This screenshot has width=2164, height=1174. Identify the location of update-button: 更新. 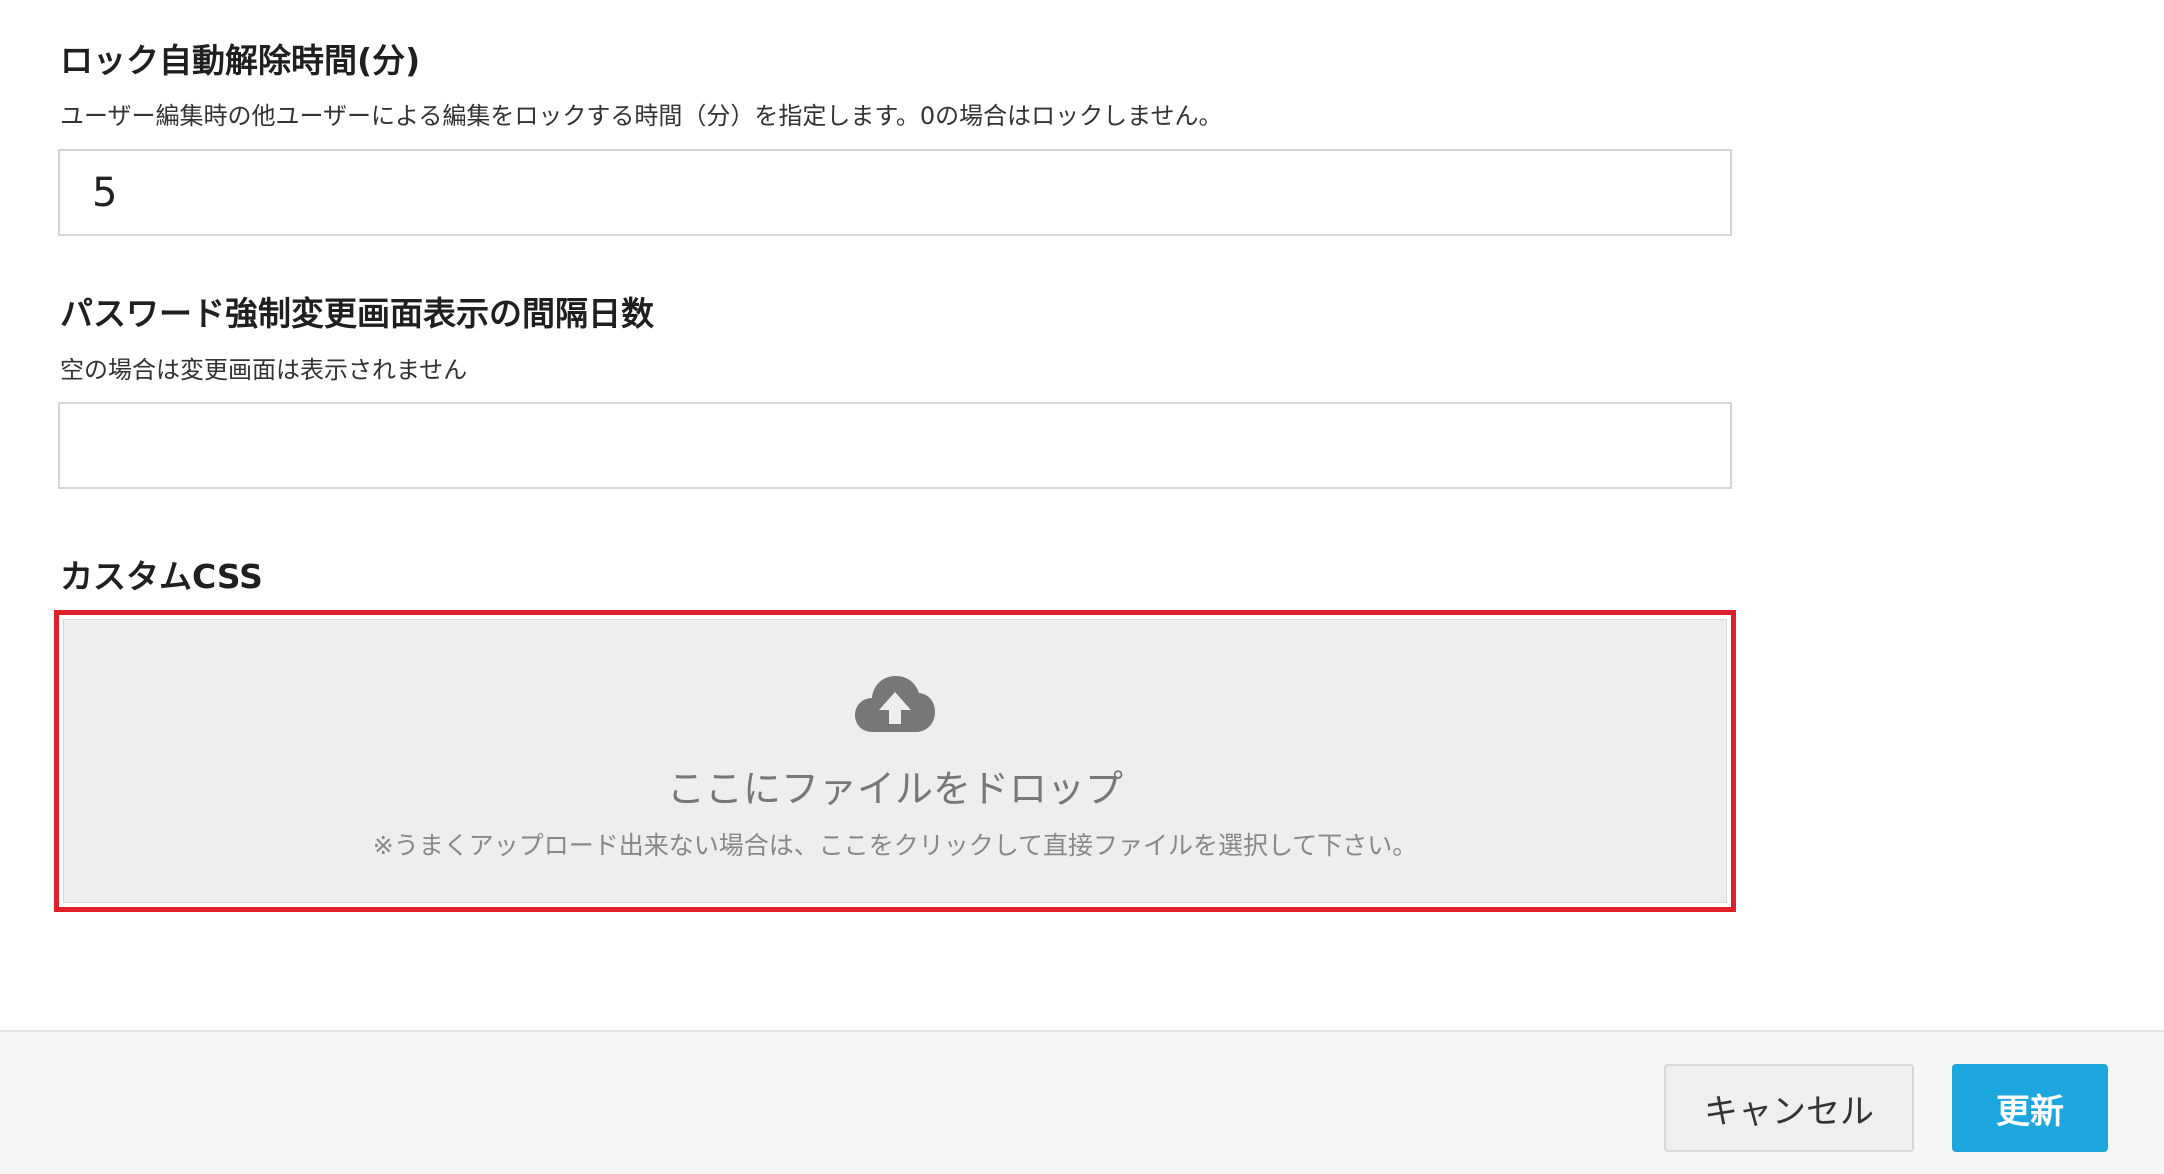
(2030, 1108).